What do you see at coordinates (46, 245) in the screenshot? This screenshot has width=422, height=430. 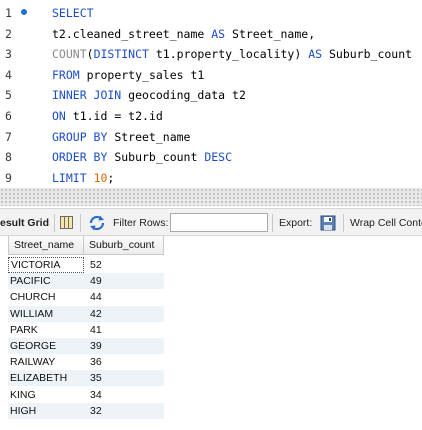 I see `column-header-street-name: Street_name` at bounding box center [46, 245].